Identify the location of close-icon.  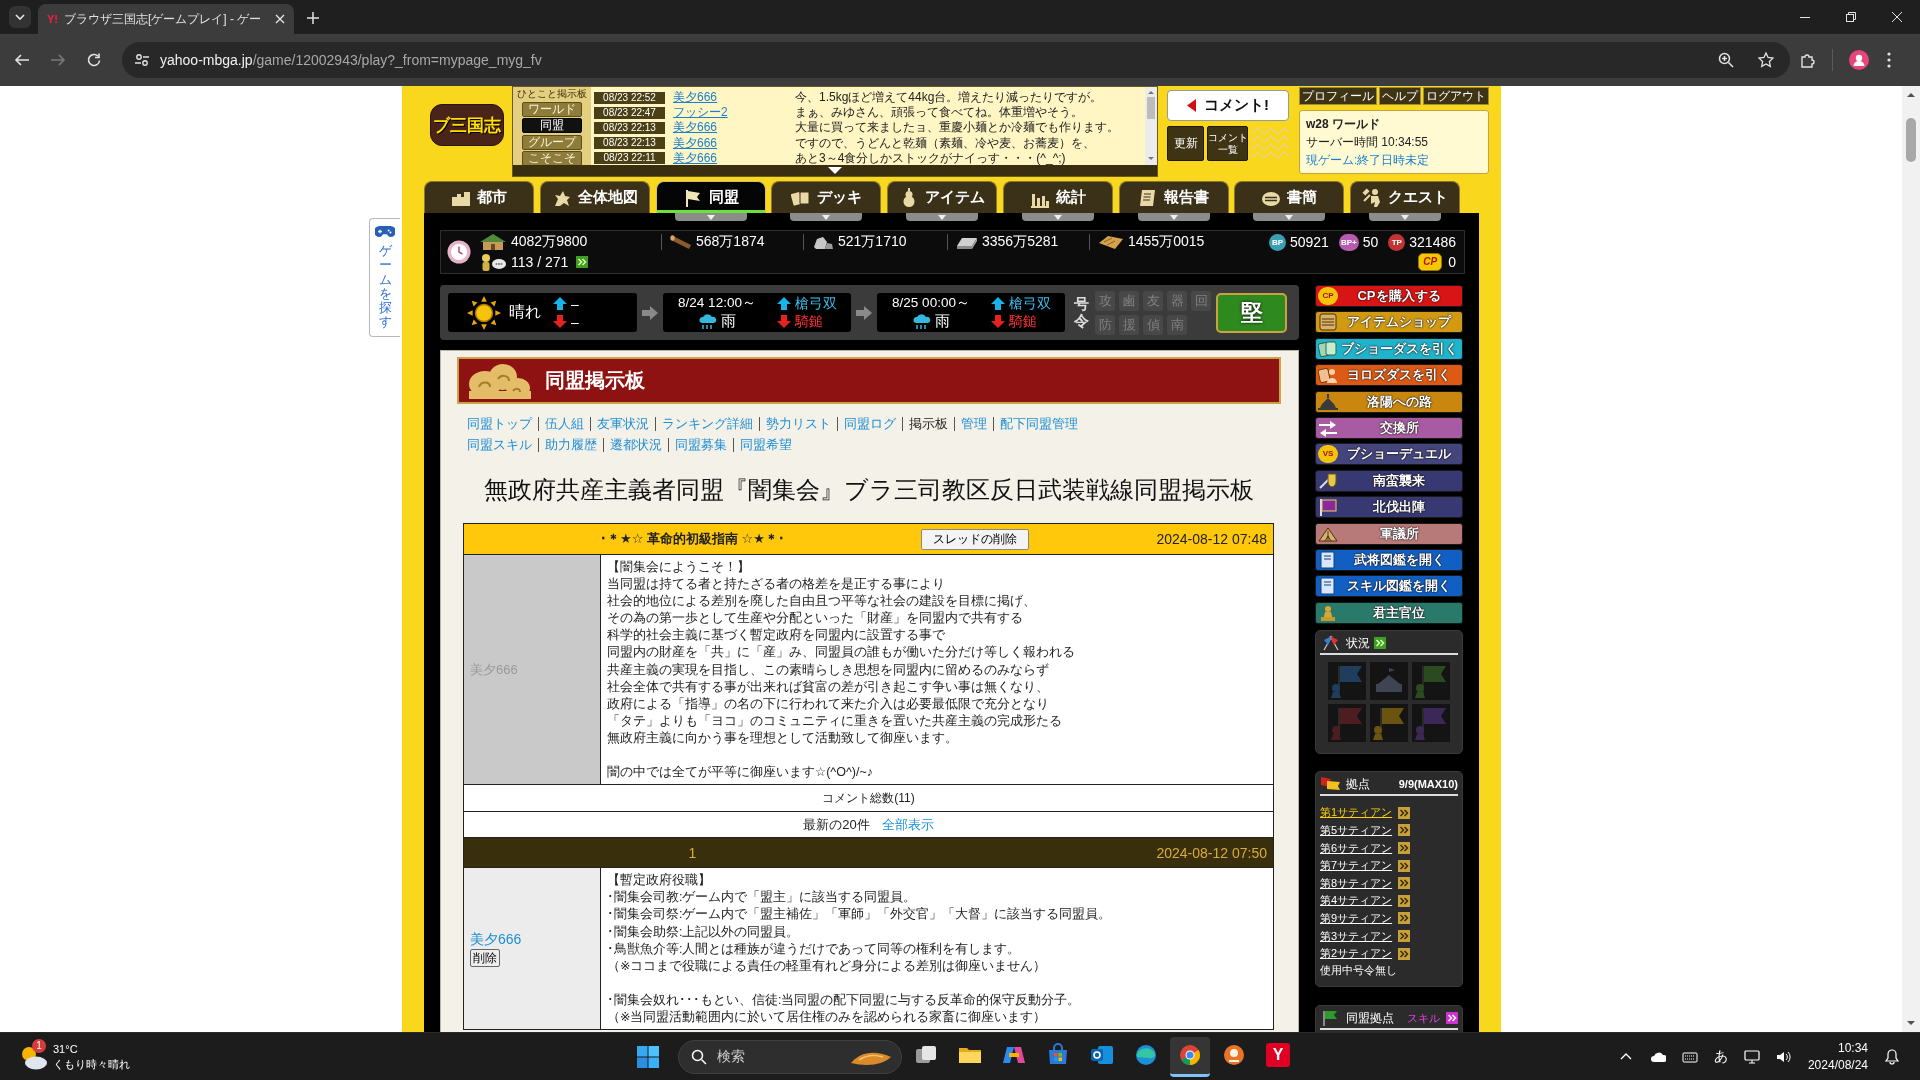
(280, 19).